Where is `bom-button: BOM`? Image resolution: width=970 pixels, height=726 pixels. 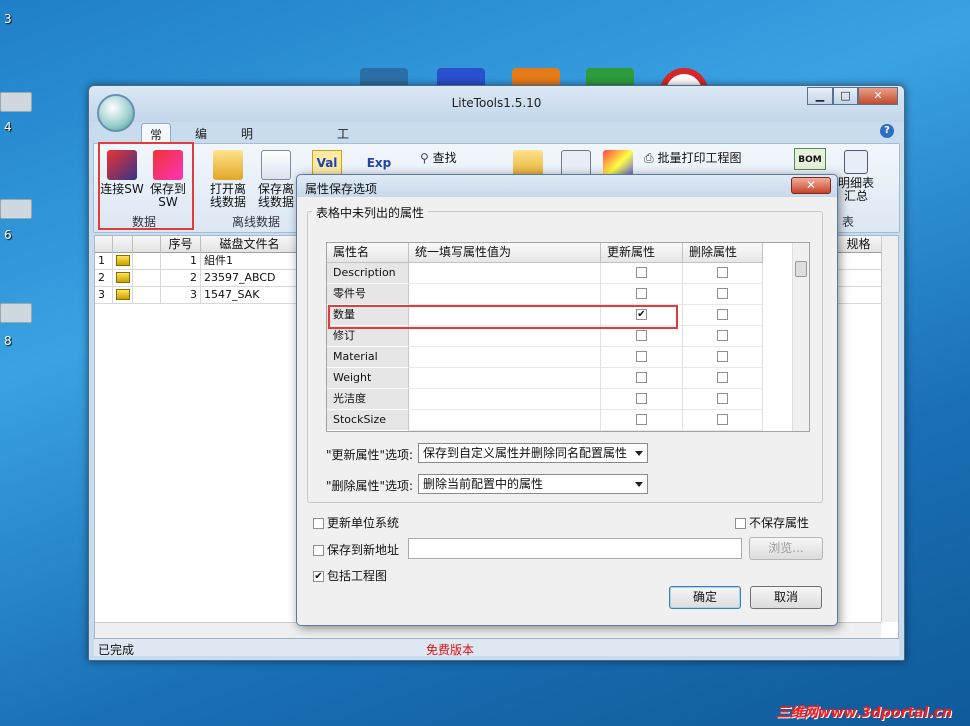 bom-button: BOM is located at coordinates (810, 159).